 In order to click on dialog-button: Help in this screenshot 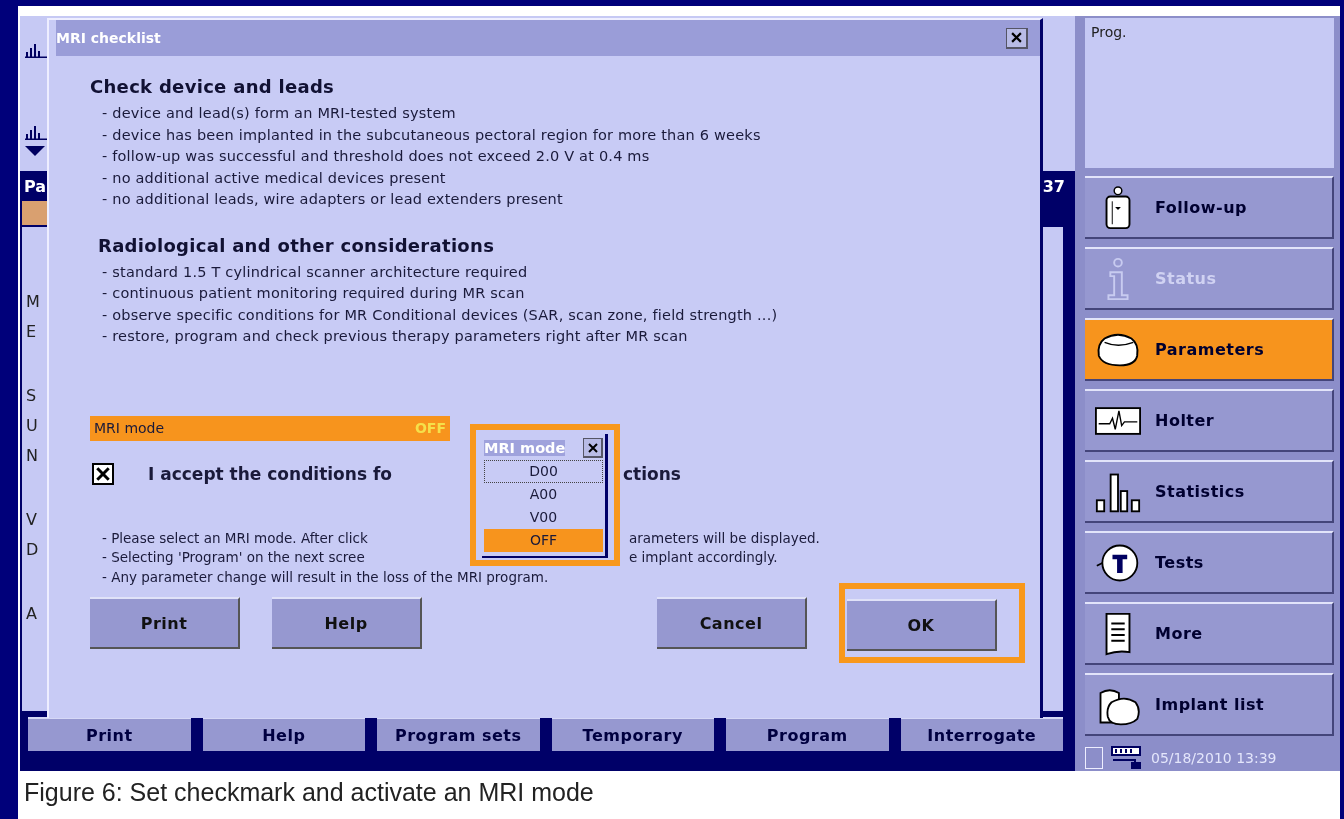, I will do `click(347, 623)`.